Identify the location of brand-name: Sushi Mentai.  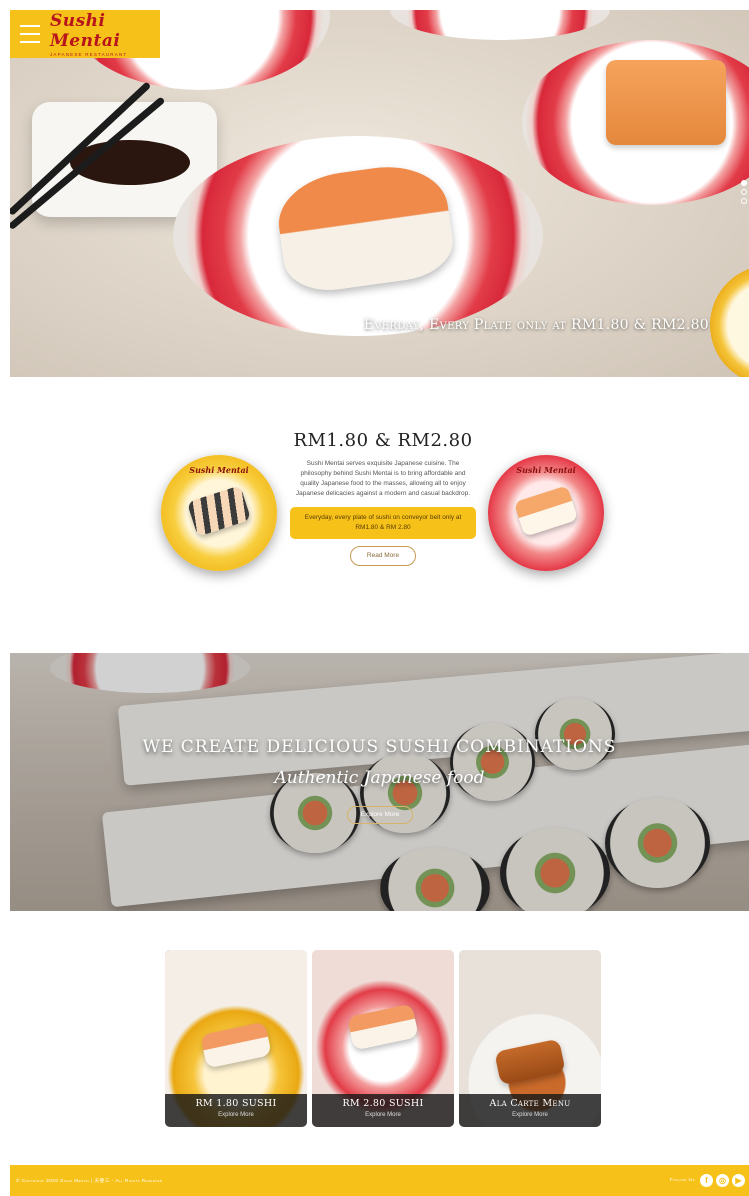
(85, 31).